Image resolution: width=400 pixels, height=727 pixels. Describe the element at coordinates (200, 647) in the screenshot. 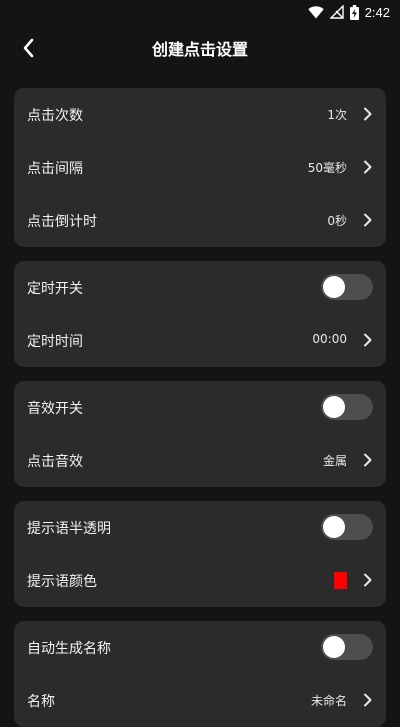

I see `auto-name-row: 自动生成名称` at that location.